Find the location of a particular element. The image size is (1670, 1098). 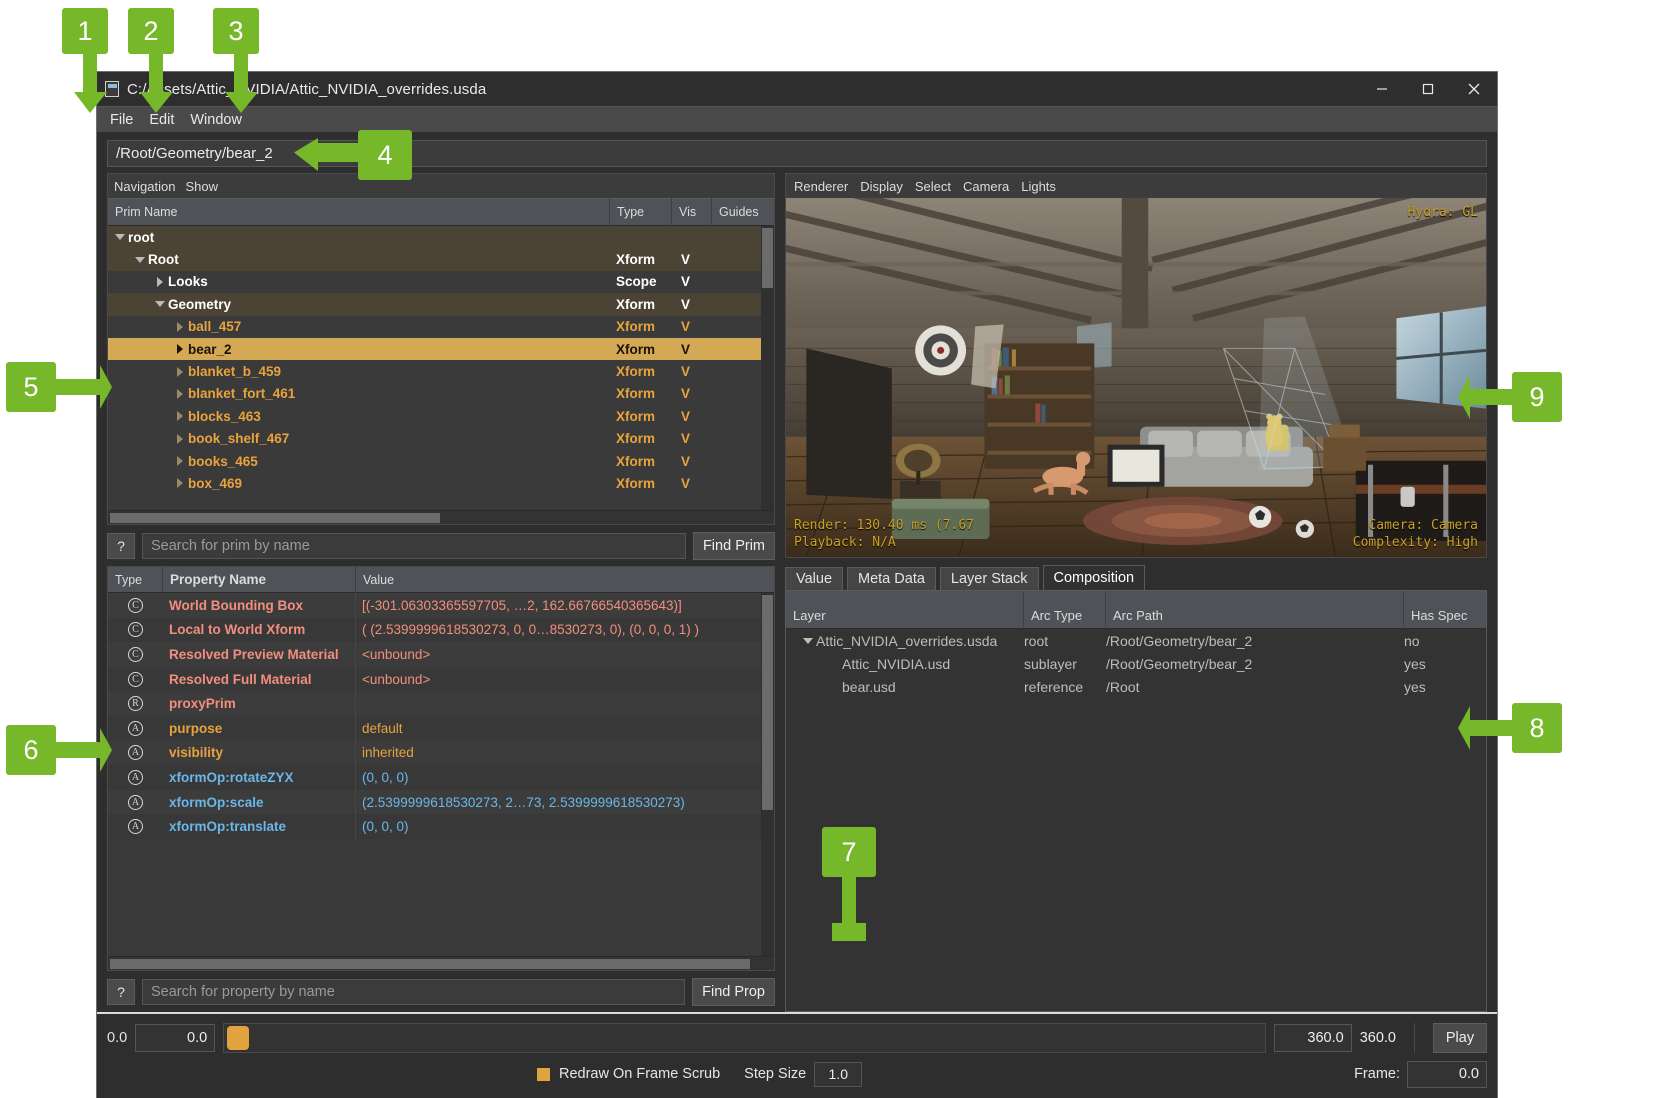

prim-tree-row: Looks Scope V is located at coordinates (441, 282).